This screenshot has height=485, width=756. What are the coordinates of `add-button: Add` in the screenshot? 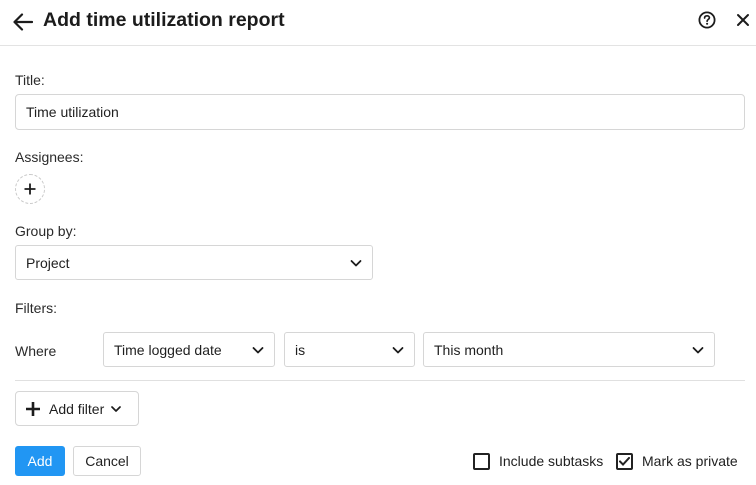 It's located at (40, 461).